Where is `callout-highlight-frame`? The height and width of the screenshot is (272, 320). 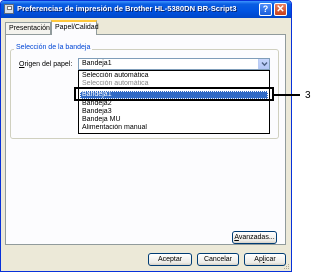 callout-highlight-frame is located at coordinates (174, 94).